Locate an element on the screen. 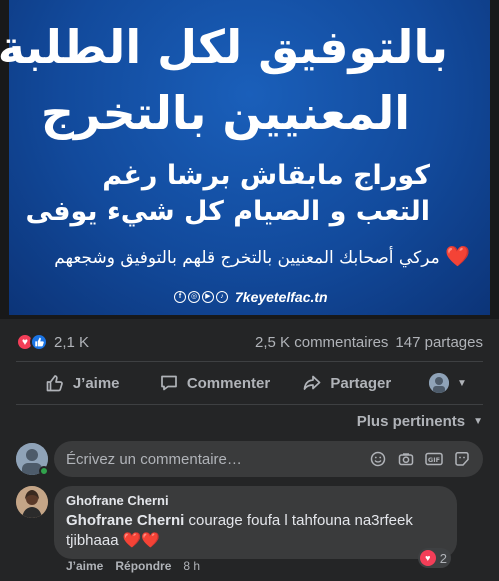  youtube-icon: ▶ is located at coordinates (208, 297).